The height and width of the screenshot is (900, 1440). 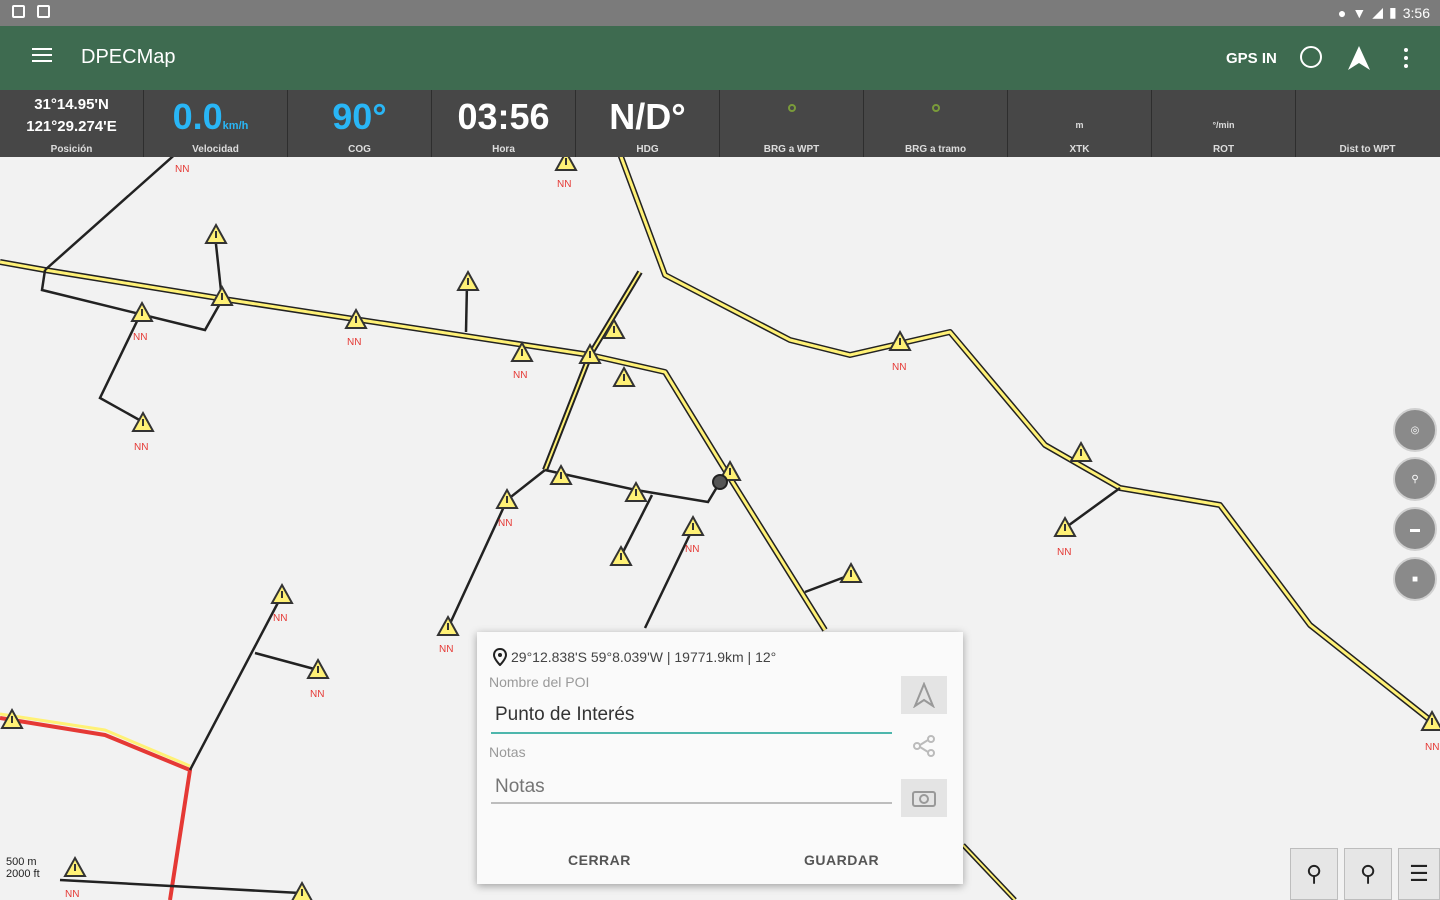 I want to click on share-icon, so click(x=924, y=746).